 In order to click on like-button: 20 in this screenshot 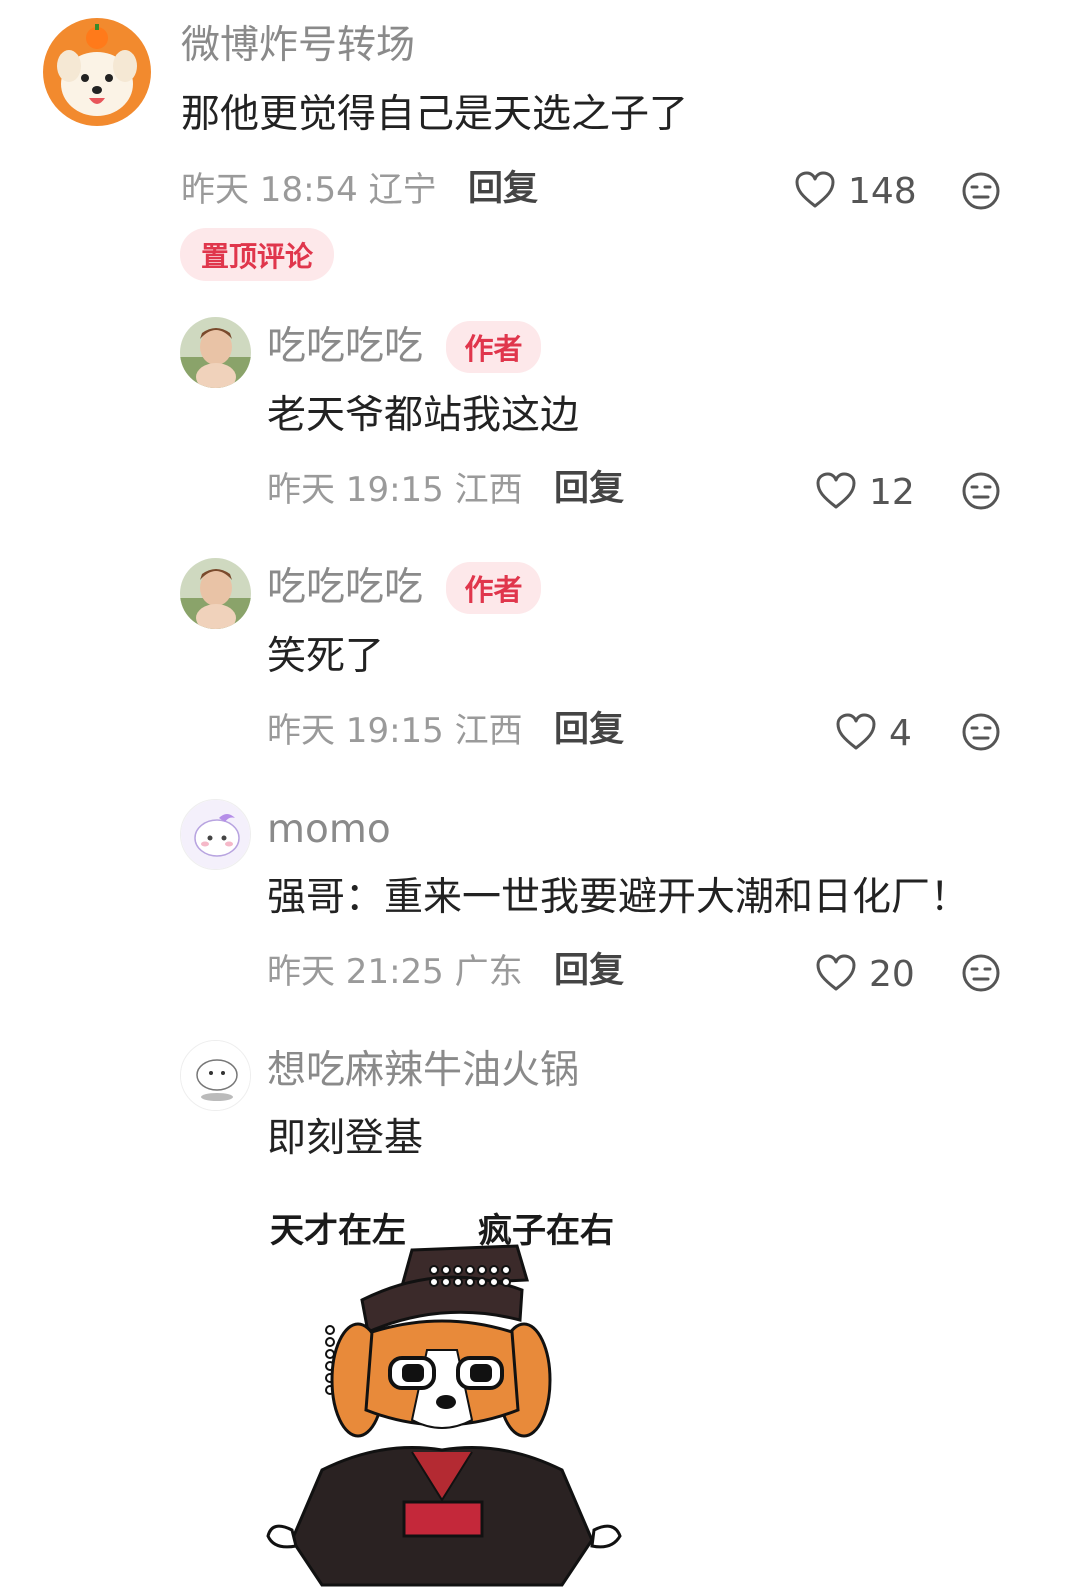, I will do `click(865, 975)`.